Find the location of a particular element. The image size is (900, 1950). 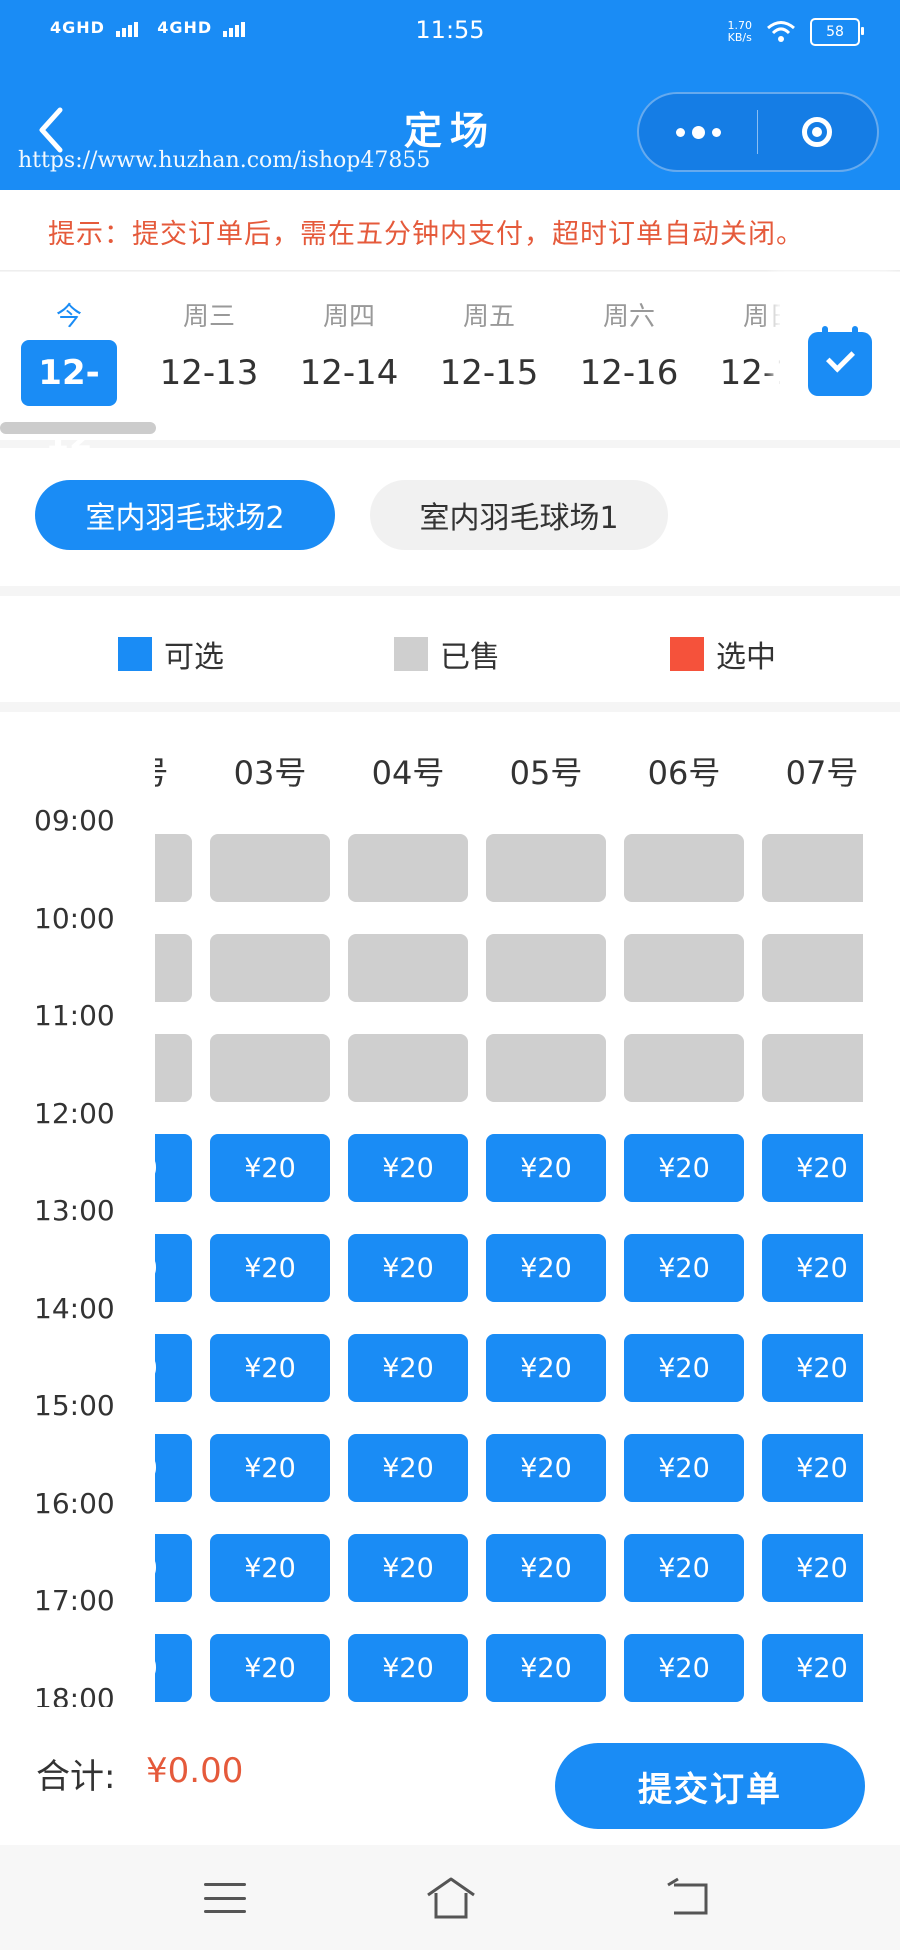

legend-label: 已售 is located at coordinates (470, 657).